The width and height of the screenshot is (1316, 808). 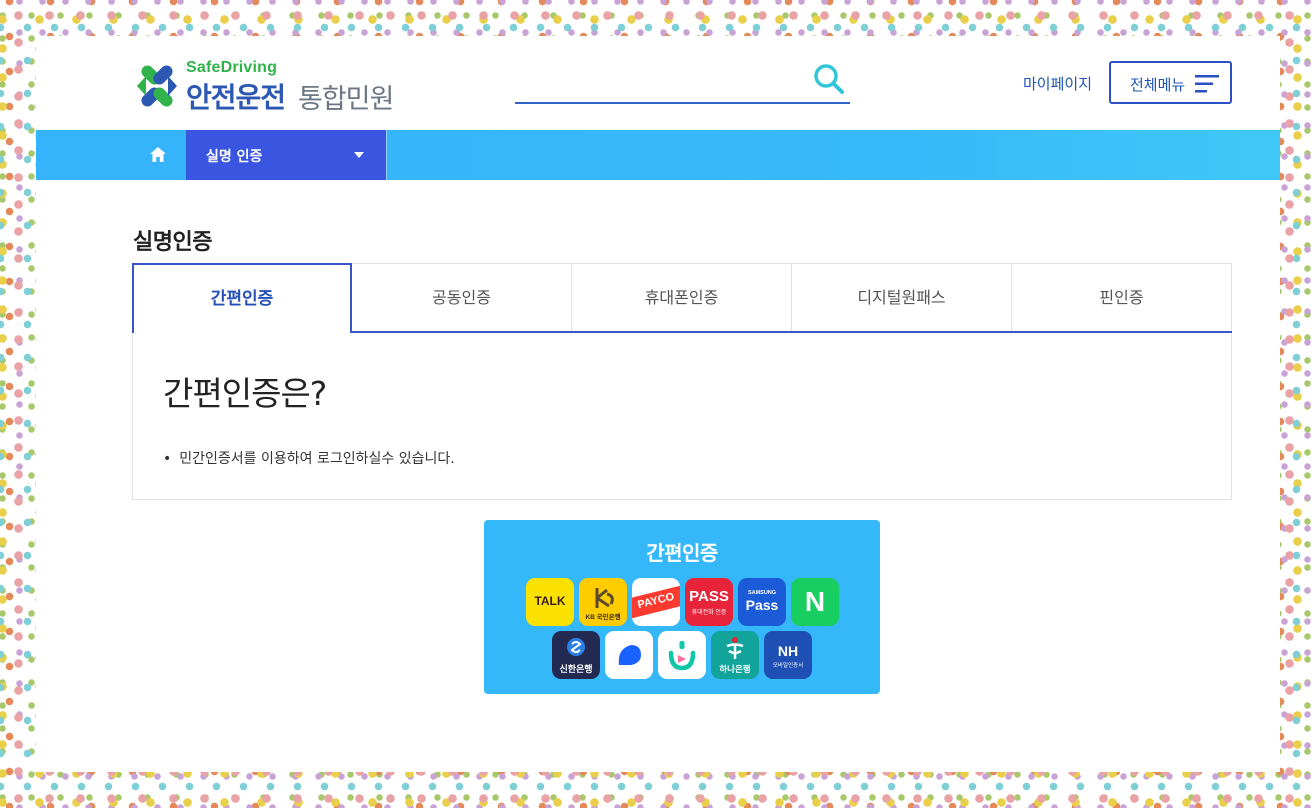 I want to click on search-button, so click(x=829, y=79).